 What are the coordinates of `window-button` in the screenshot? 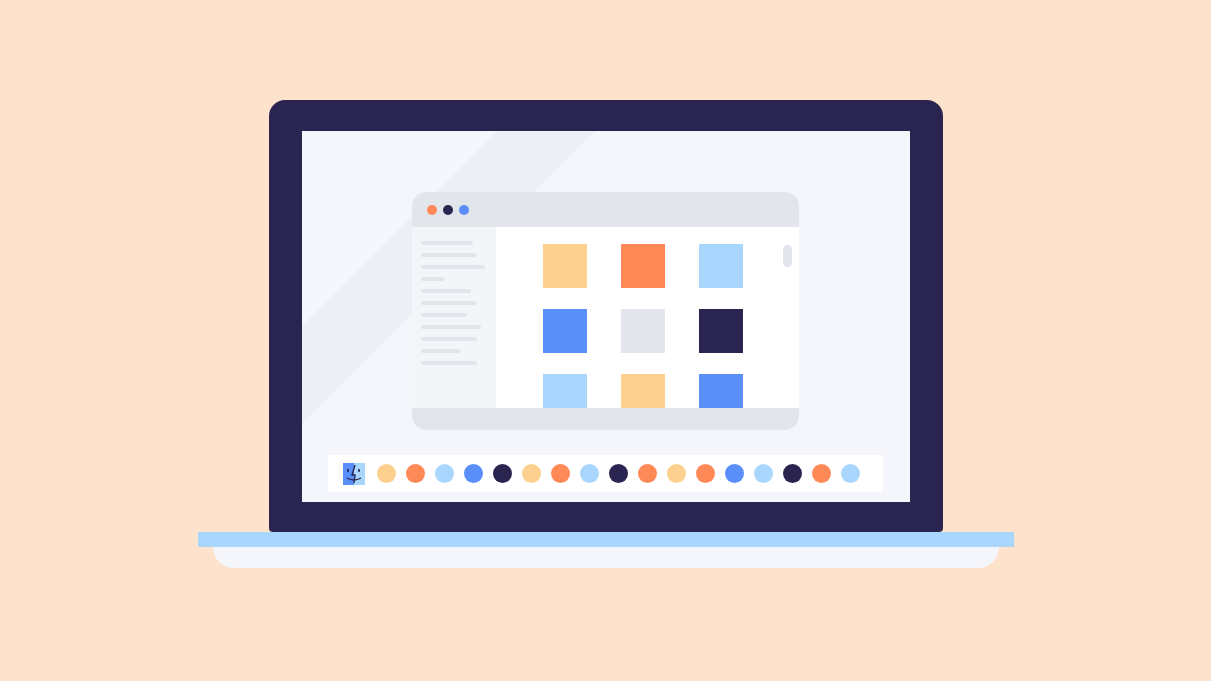 It's located at (448, 209).